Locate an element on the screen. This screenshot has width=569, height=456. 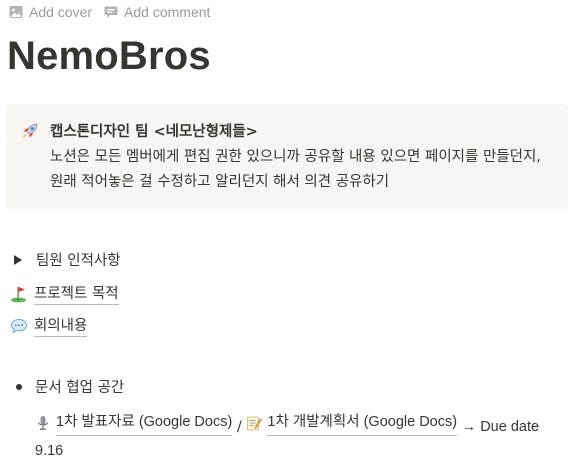
memo-icon is located at coordinates (255, 423).